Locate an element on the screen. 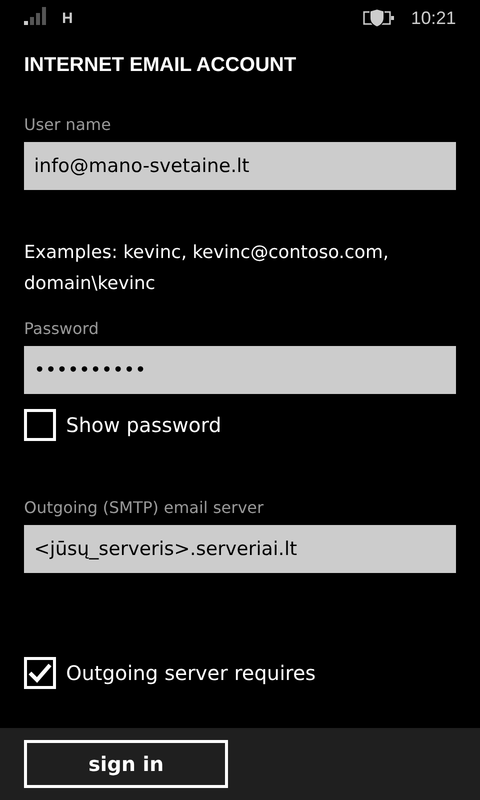  network-type: H is located at coordinates (67, 18).